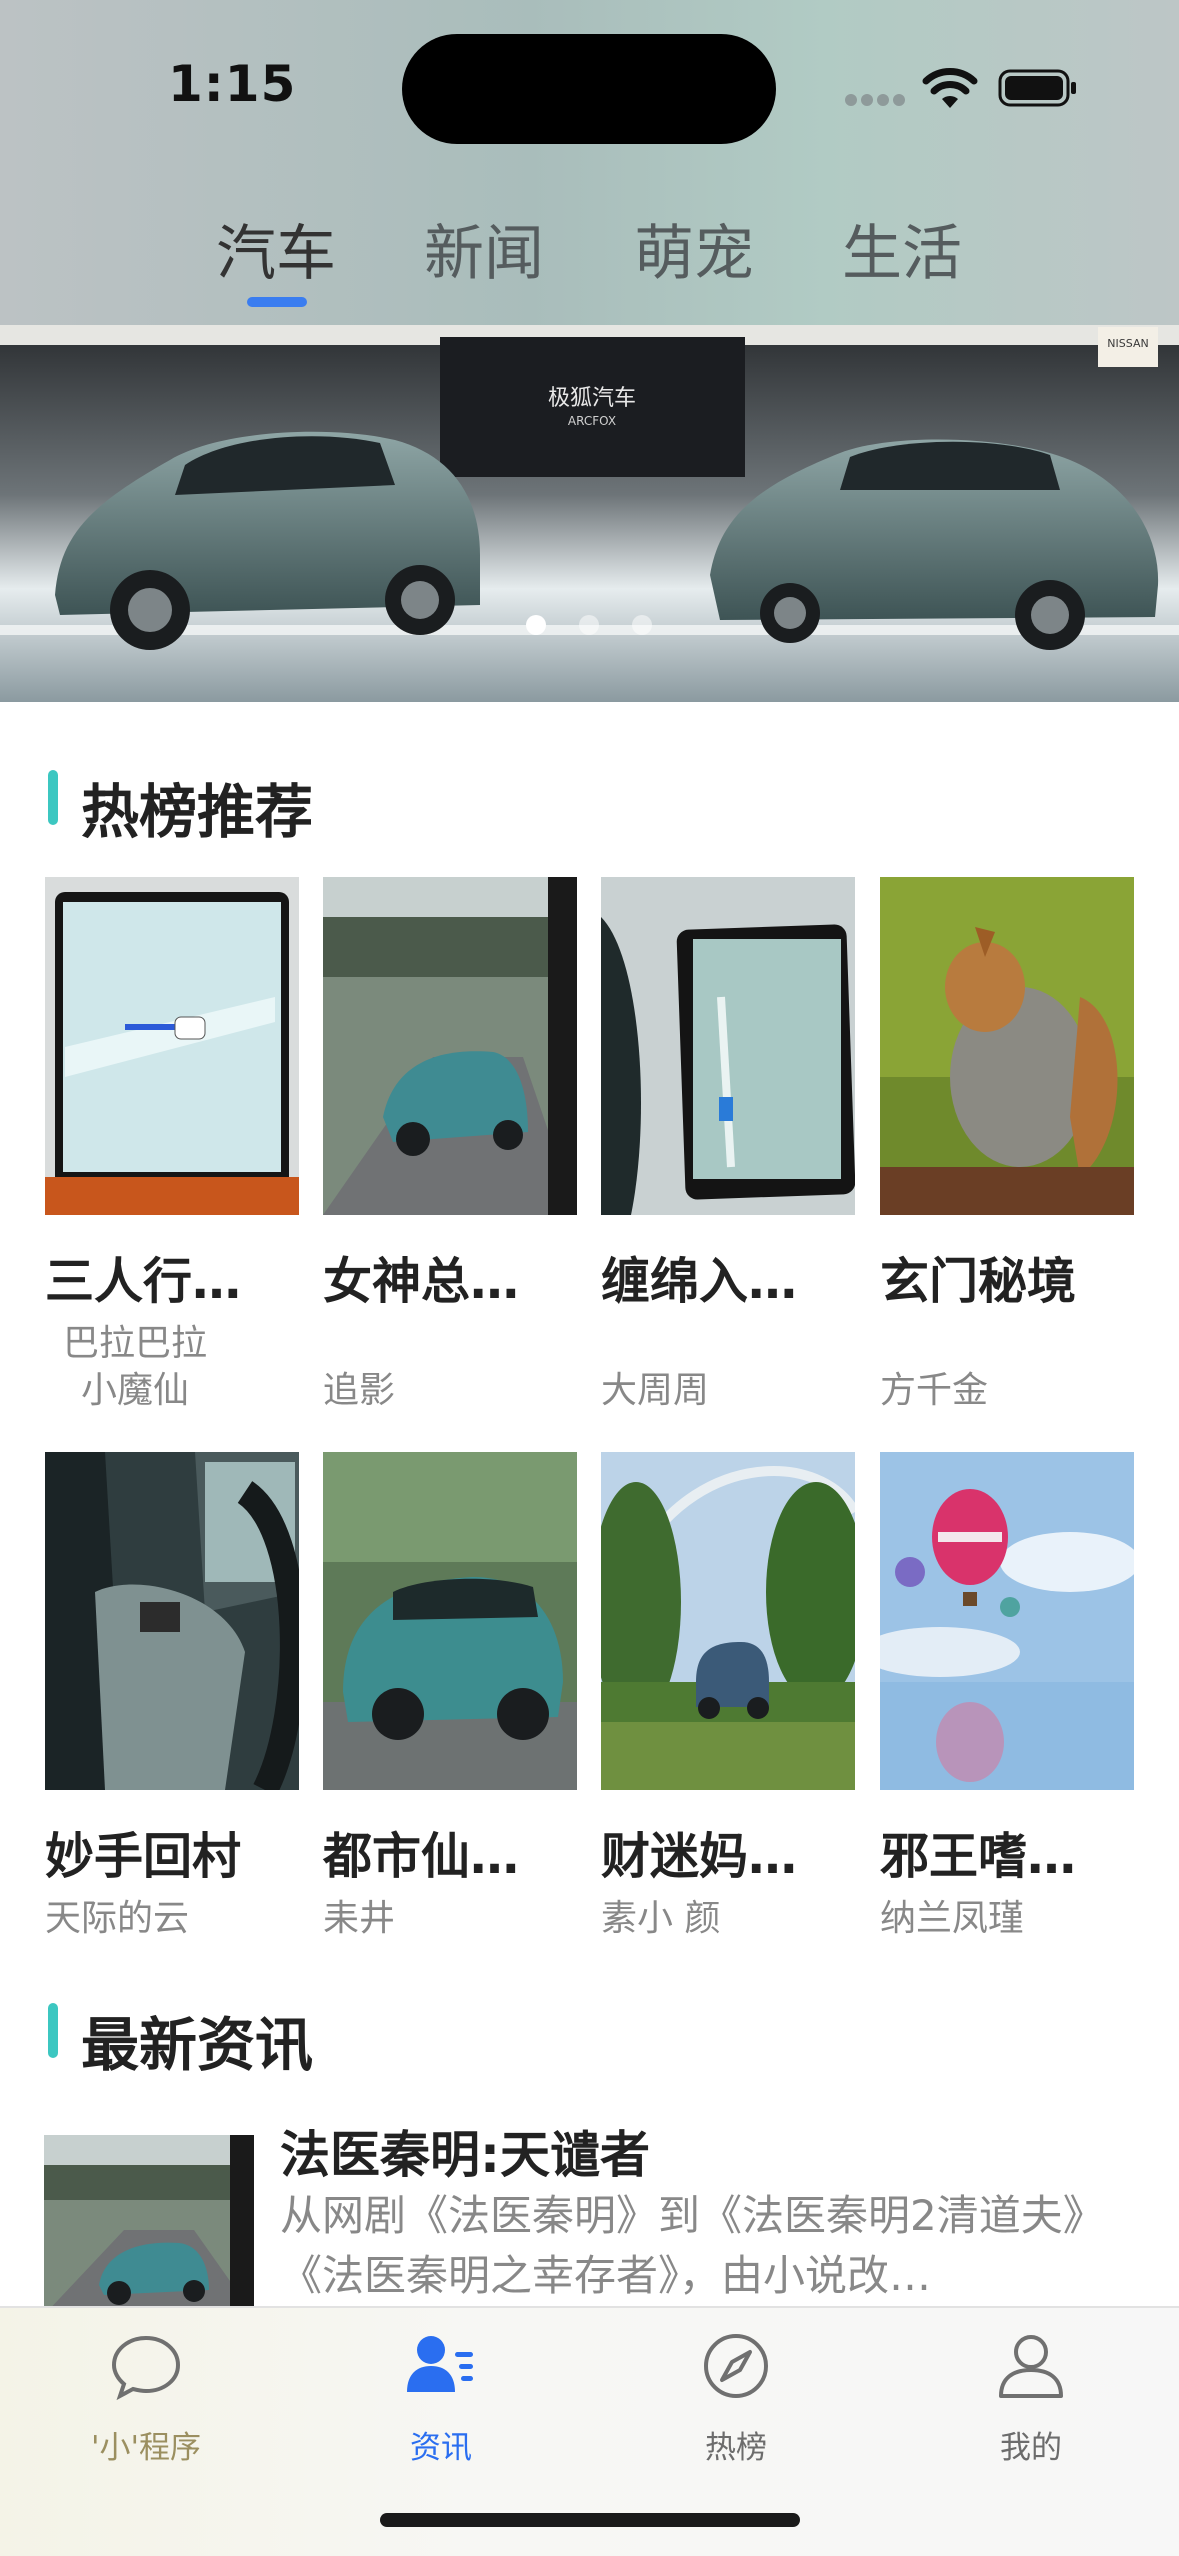 The width and height of the screenshot is (1179, 2556). What do you see at coordinates (440, 2364) in the screenshot?
I see `user-list-icon` at bounding box center [440, 2364].